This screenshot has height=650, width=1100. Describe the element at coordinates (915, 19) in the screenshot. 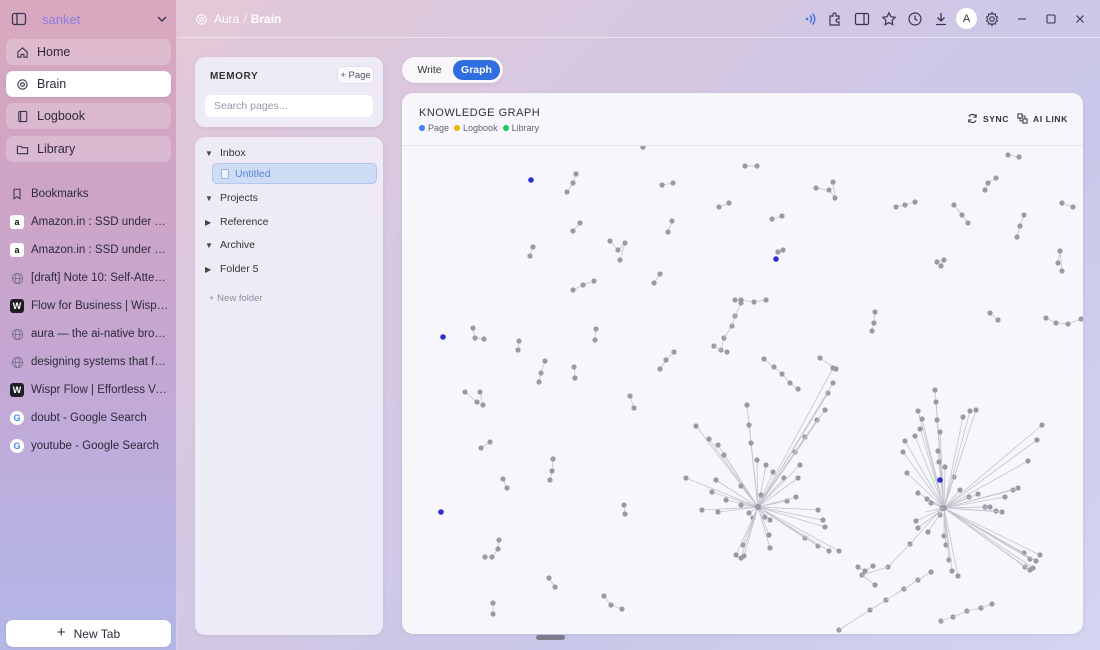

I see `history-icon` at that location.